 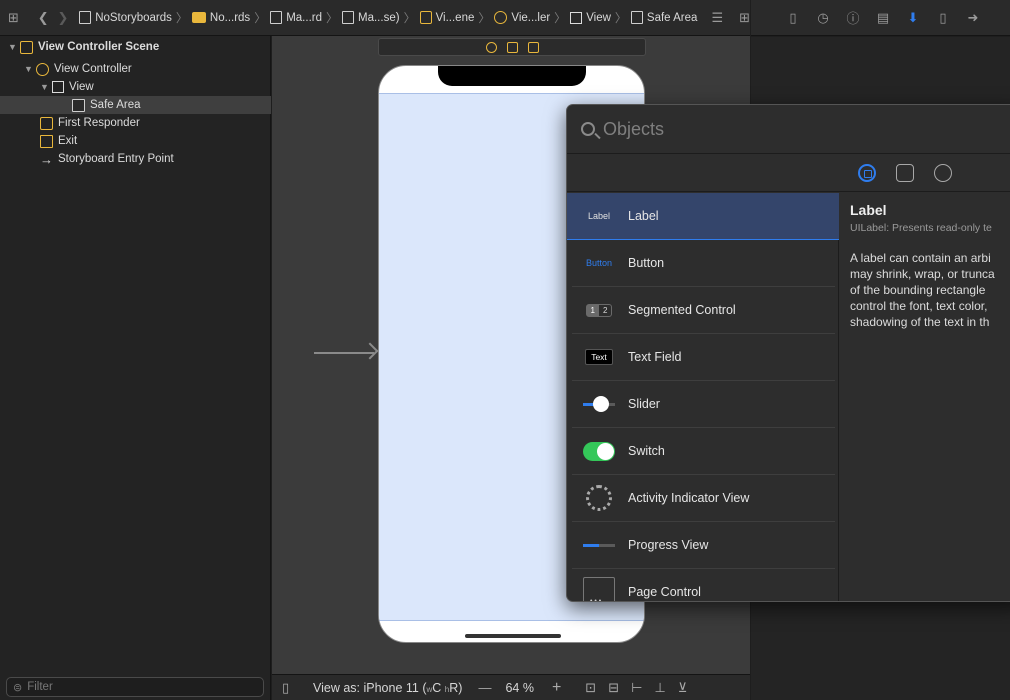 I want to click on library-item-slider: Slider, so click(x=703, y=404).